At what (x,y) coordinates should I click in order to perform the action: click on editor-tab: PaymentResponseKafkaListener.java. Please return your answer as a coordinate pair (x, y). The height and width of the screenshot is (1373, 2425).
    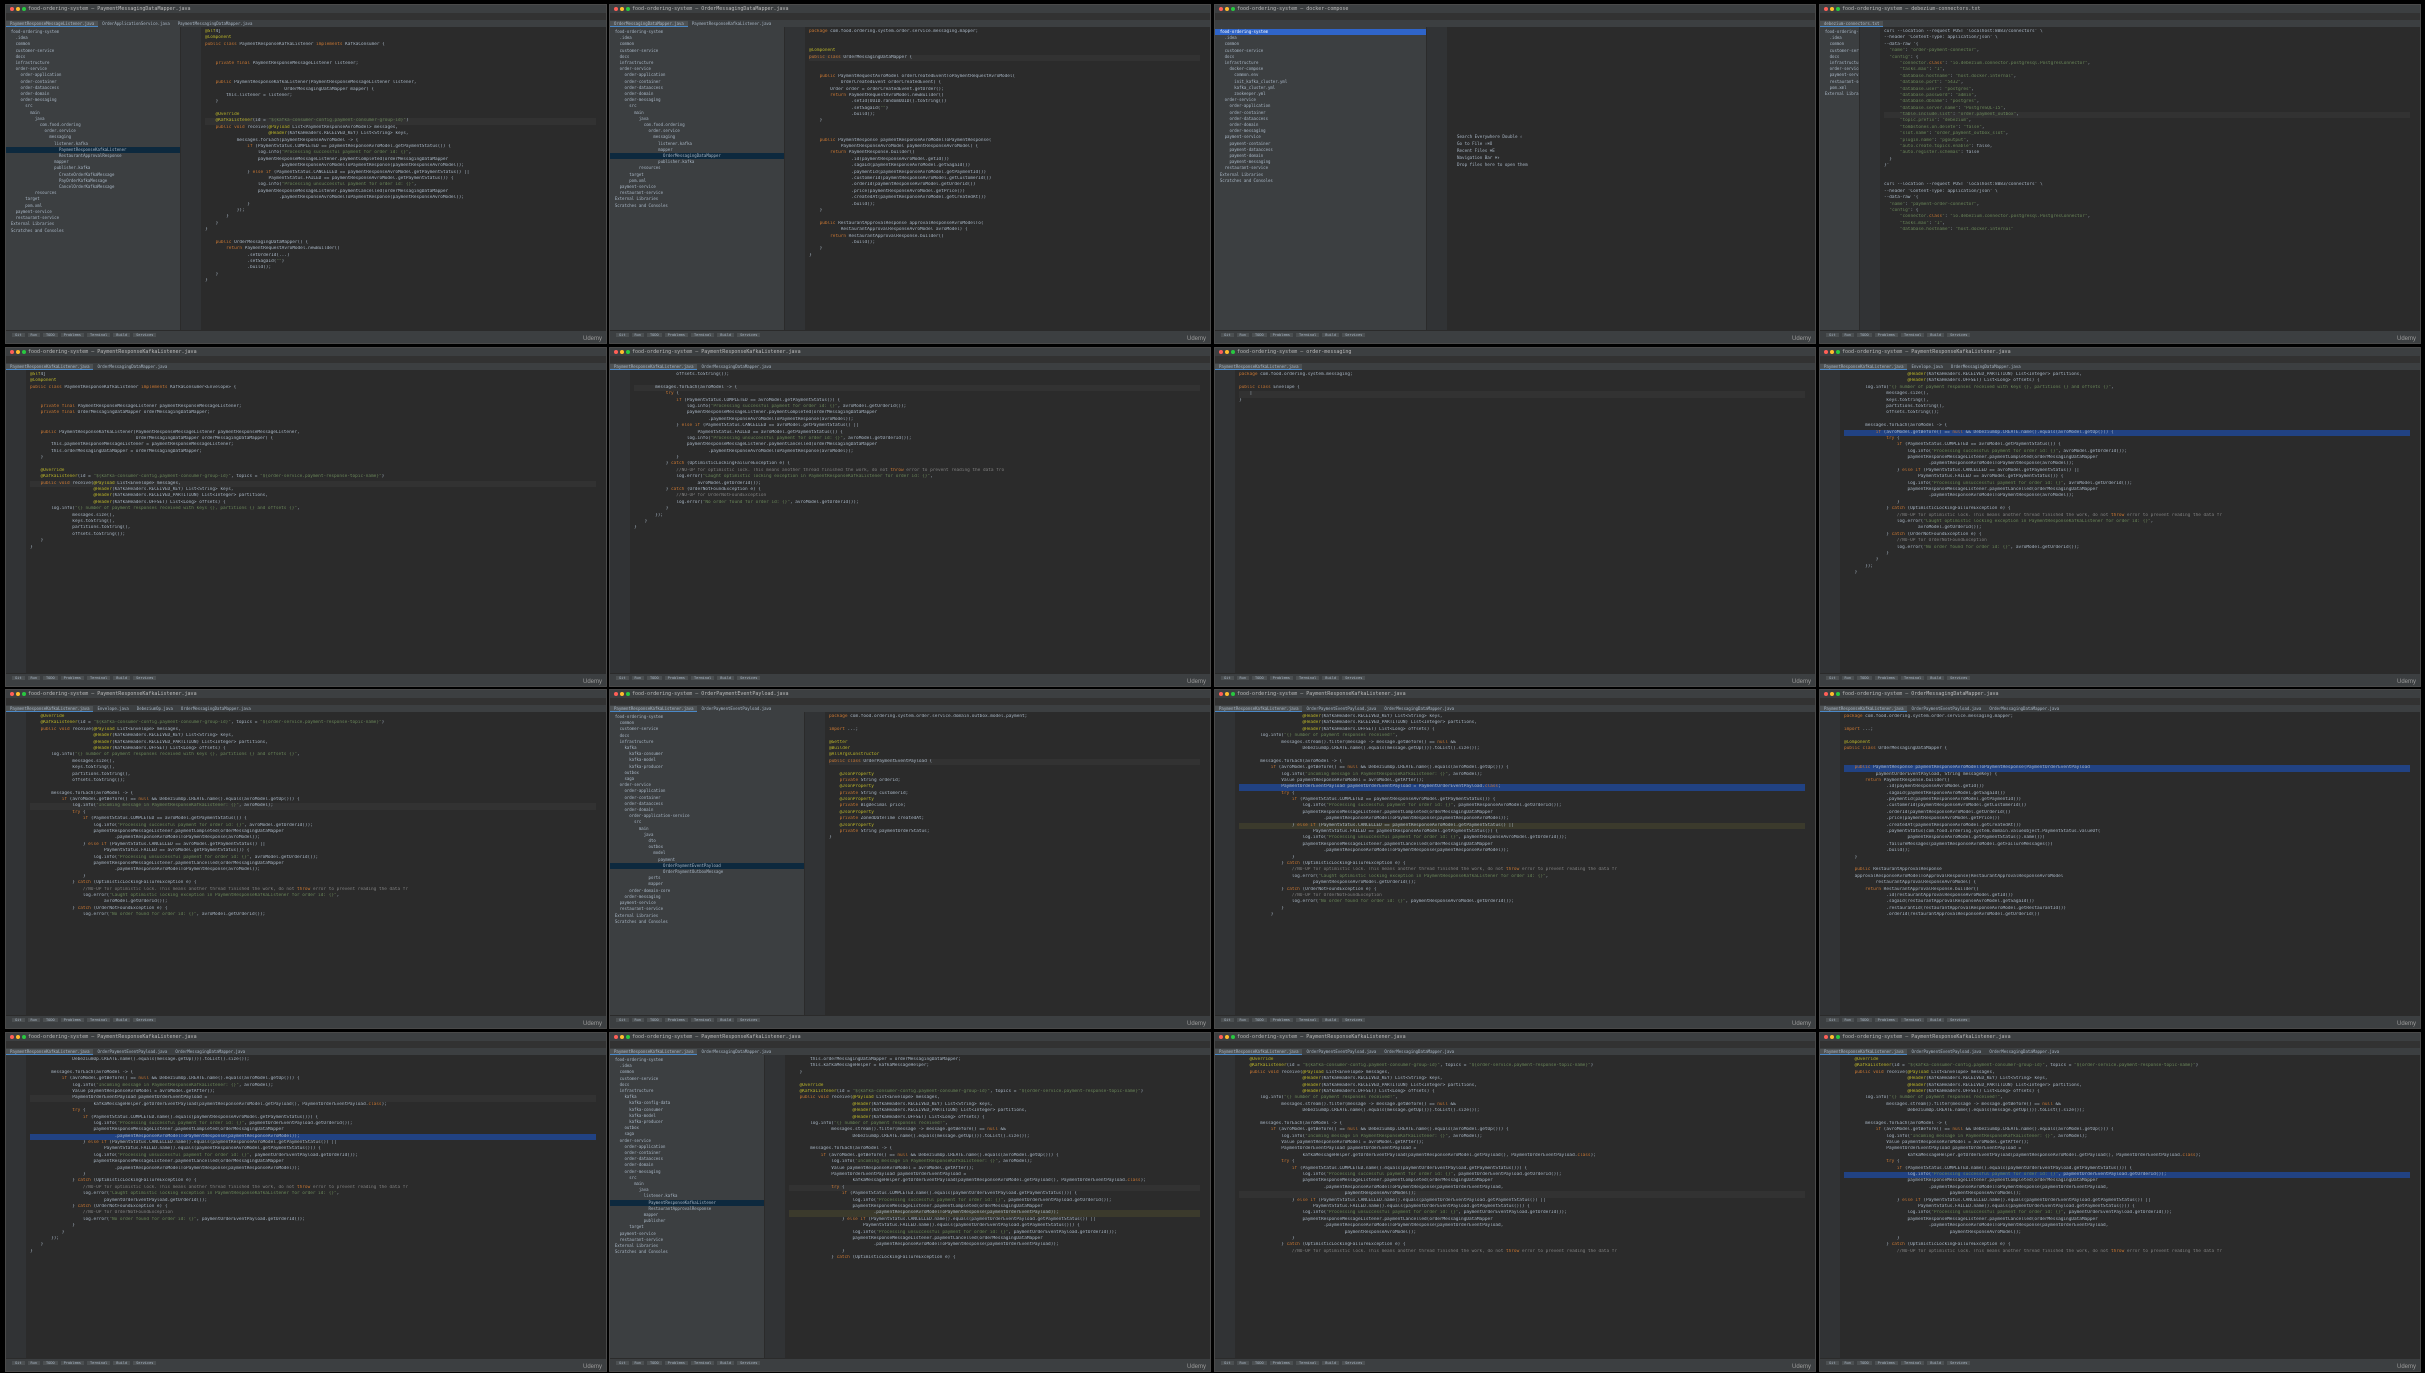
    Looking at the image, I should click on (731, 23).